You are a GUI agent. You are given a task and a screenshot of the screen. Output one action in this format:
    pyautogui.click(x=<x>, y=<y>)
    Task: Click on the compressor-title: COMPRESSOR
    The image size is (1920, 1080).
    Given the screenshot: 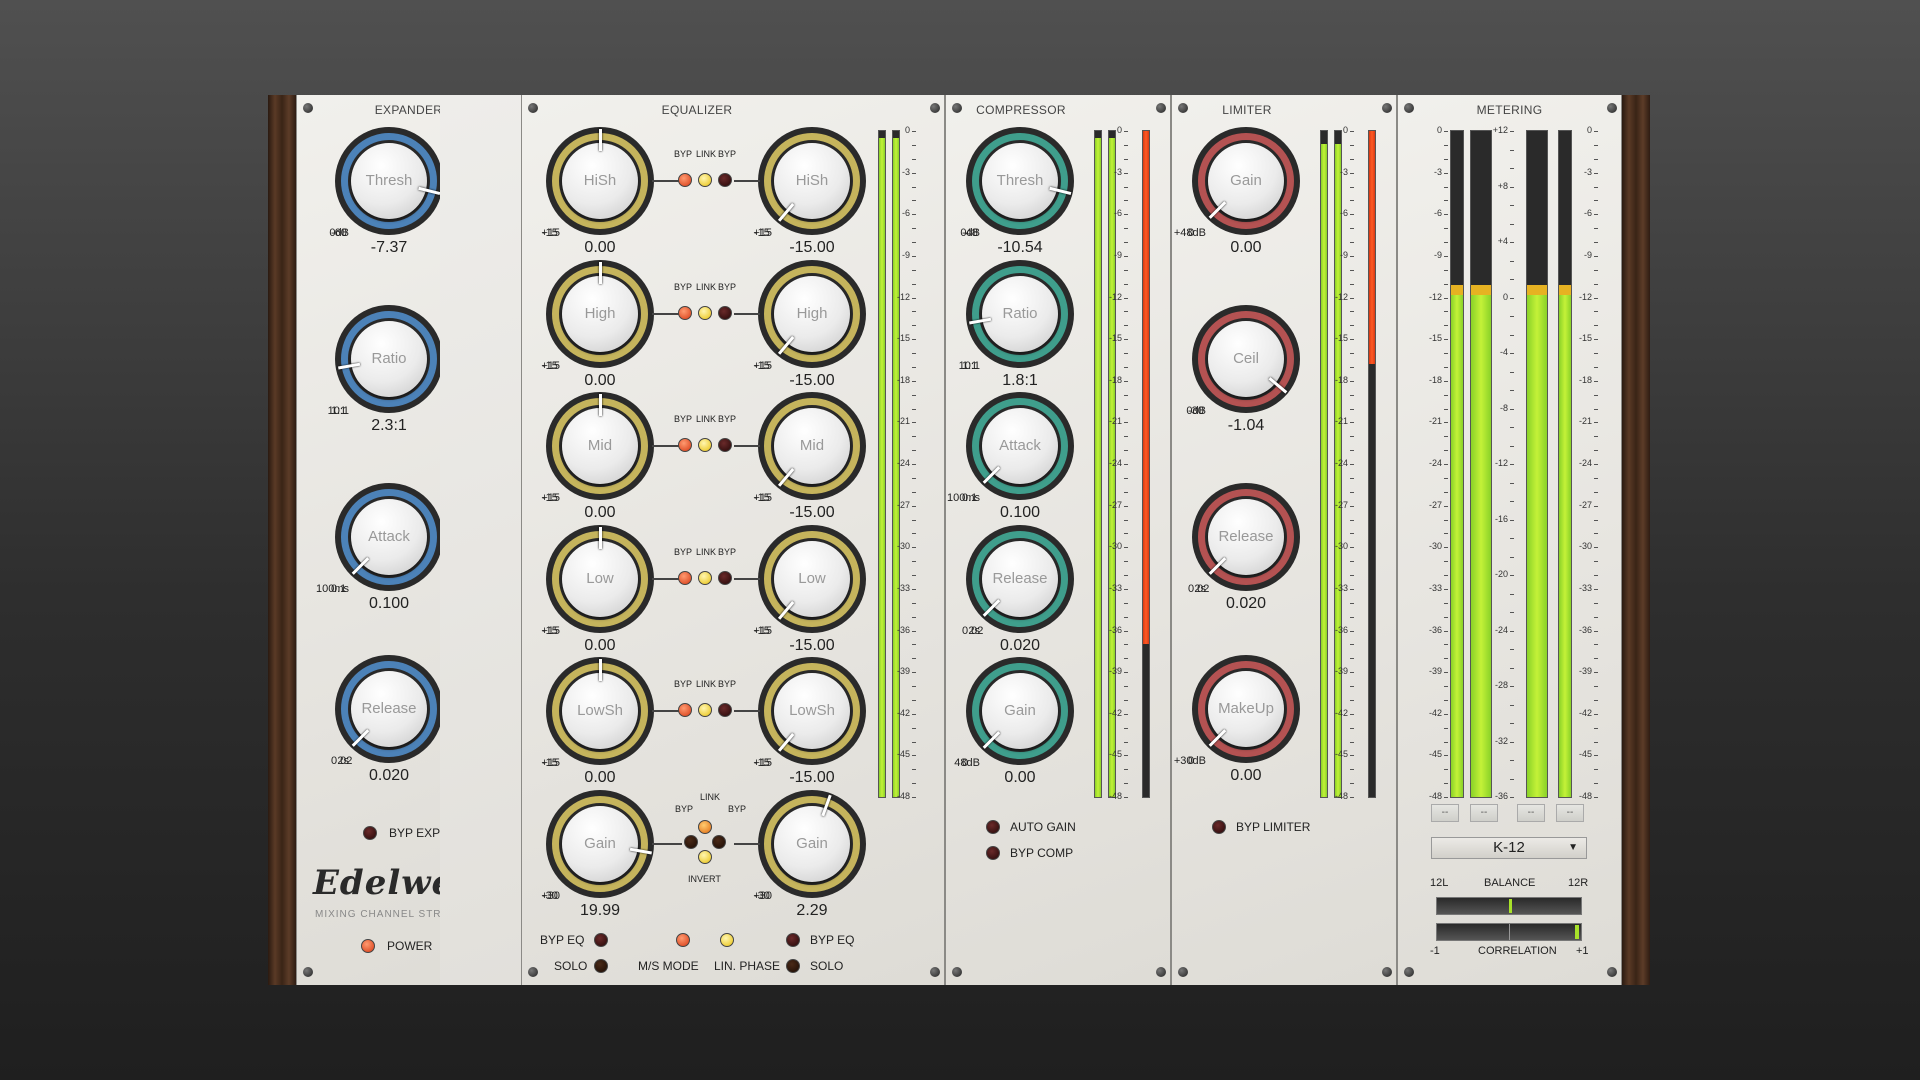 What is the action you would take?
    pyautogui.click(x=1021, y=110)
    